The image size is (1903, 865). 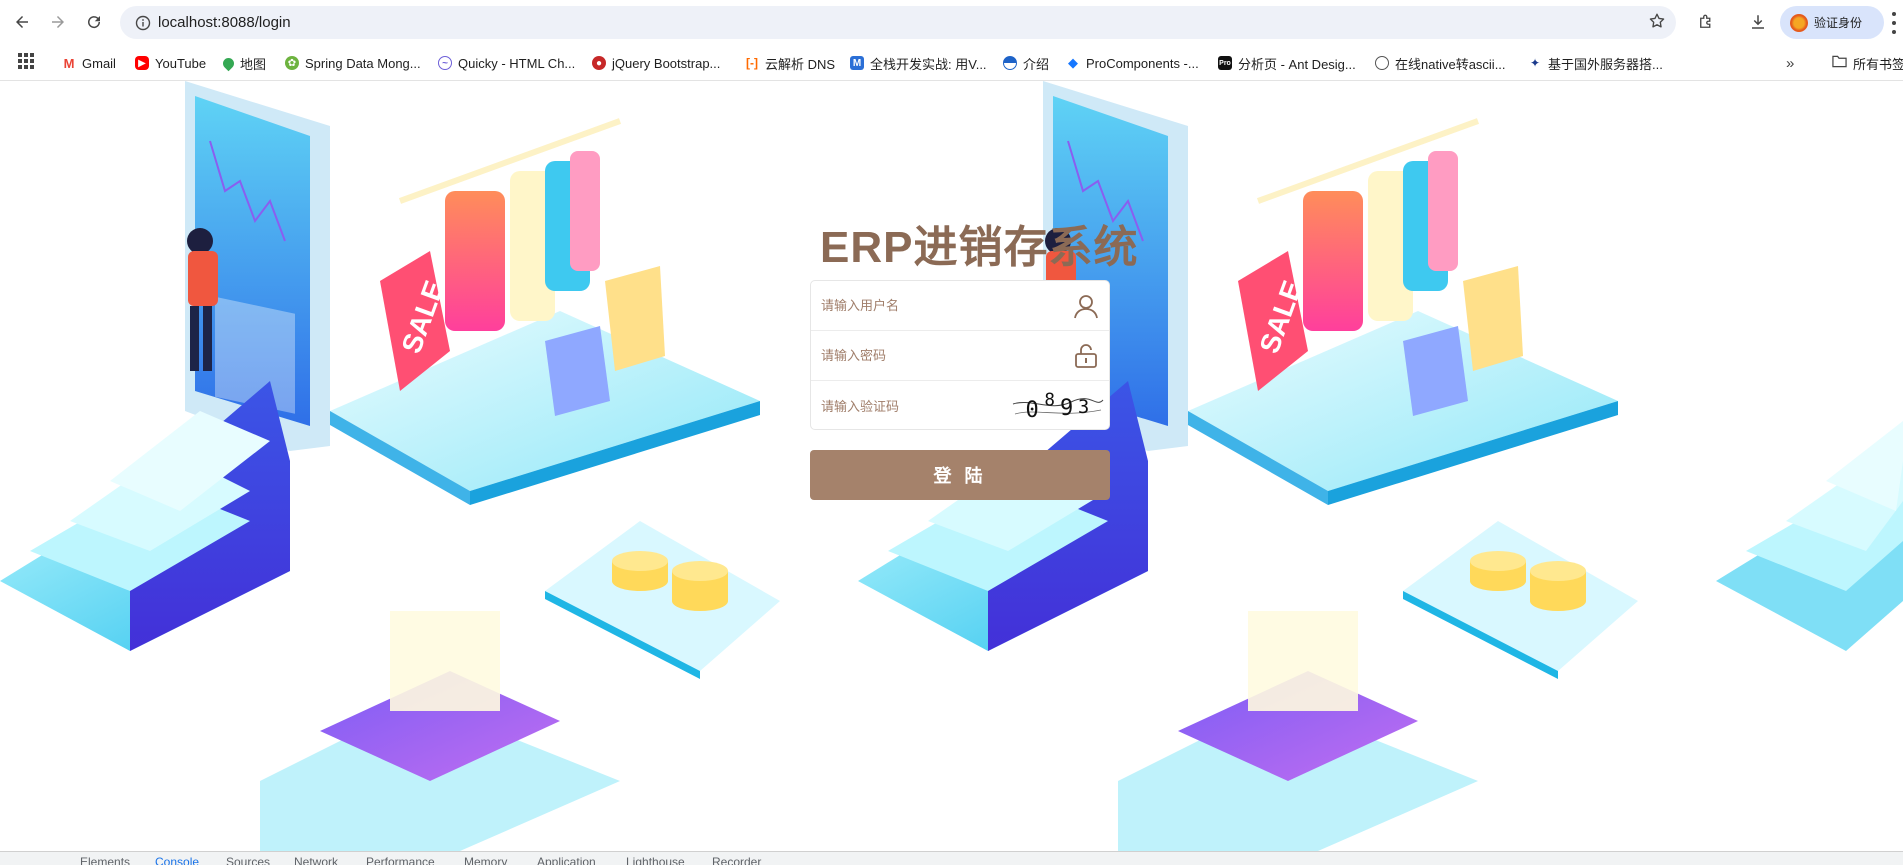 I want to click on m-icon: M, so click(x=857, y=63).